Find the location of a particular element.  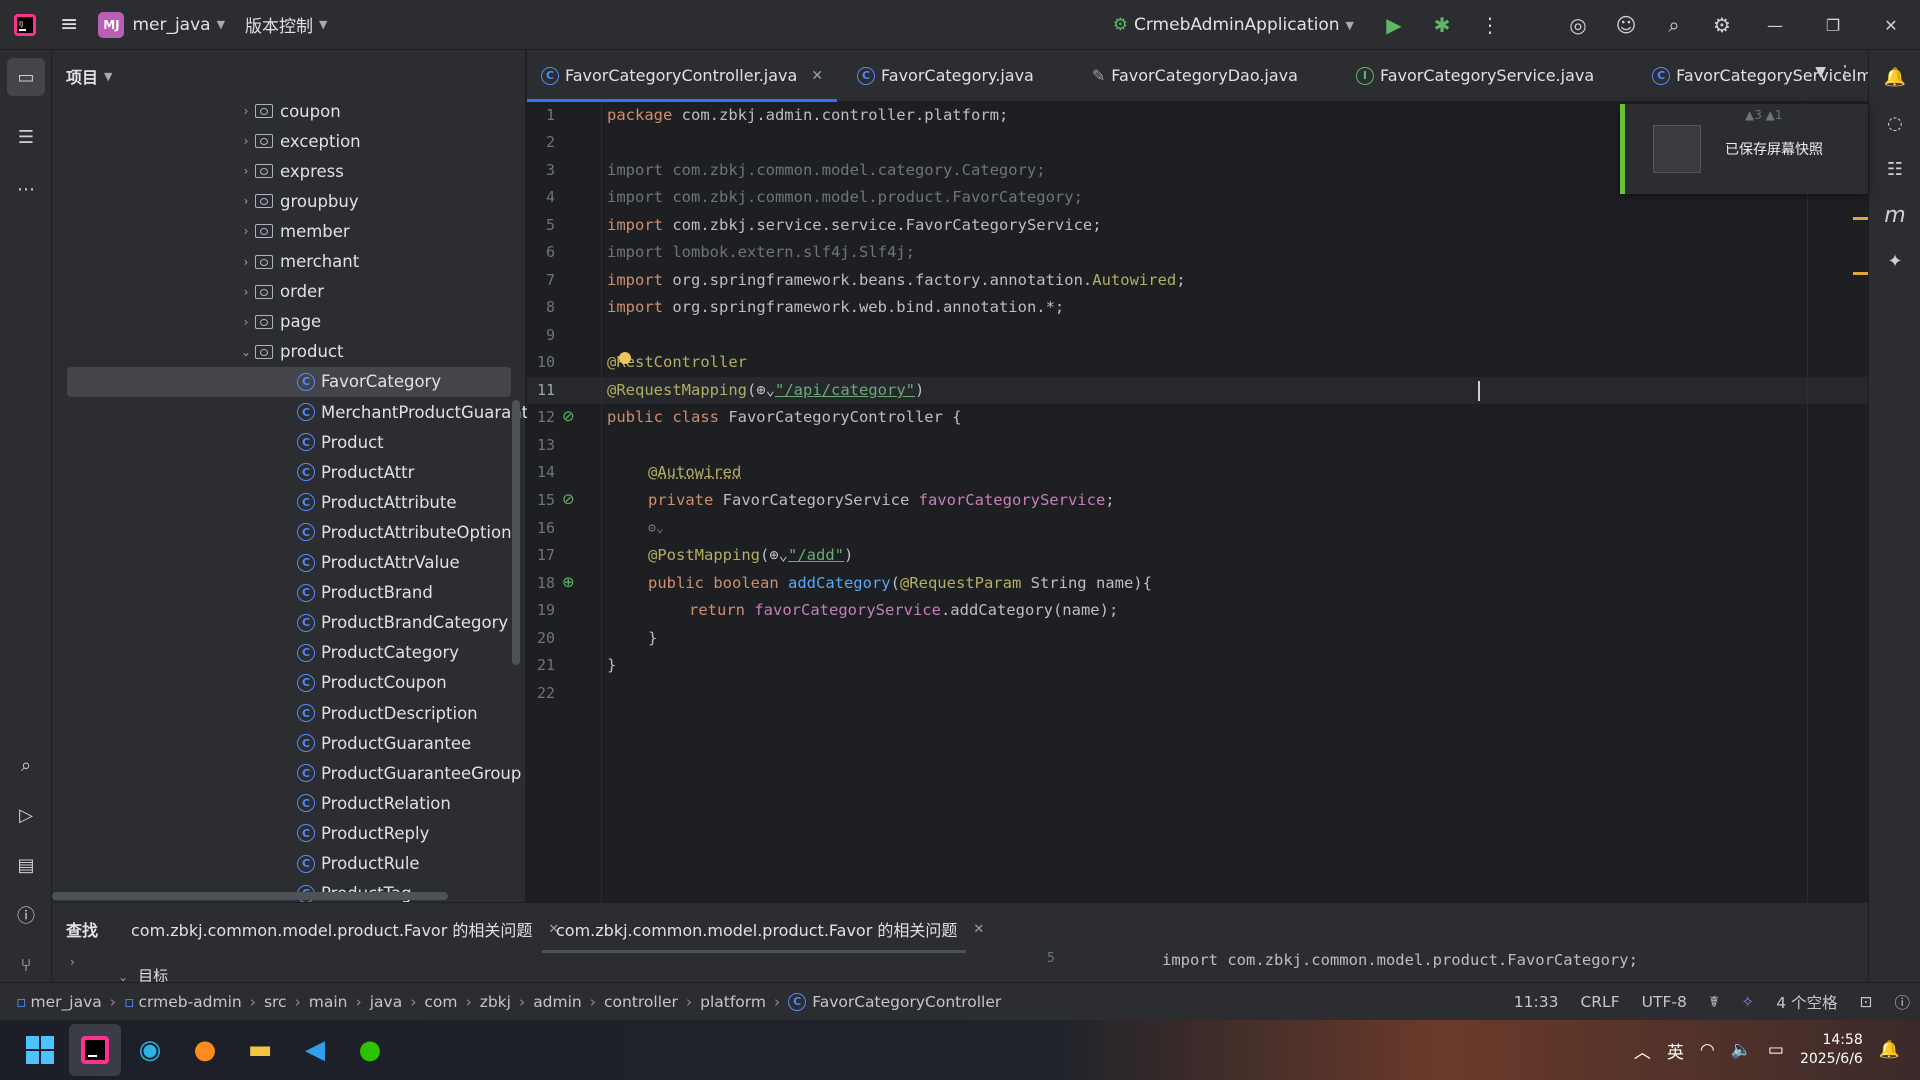

vcs-menu: 版本控制 ▼ is located at coordinates (286, 24).